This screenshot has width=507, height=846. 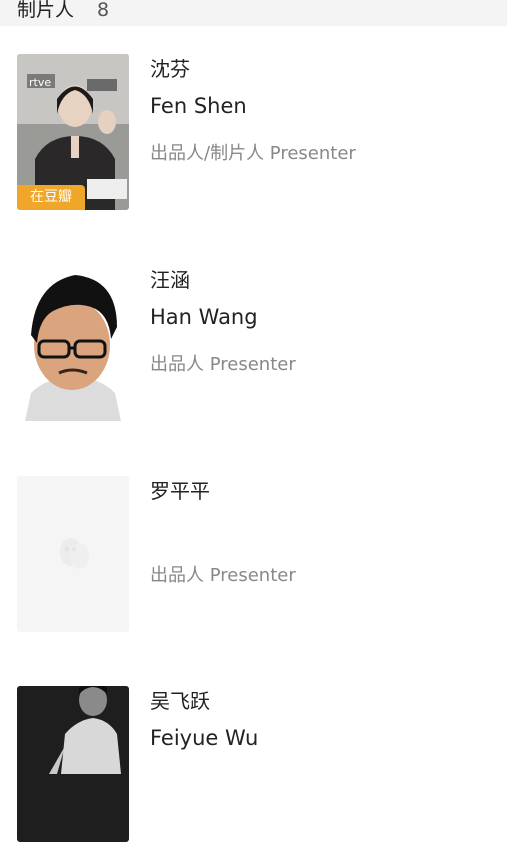 I want to click on person-name-zh: 罗平平, so click(x=180, y=491).